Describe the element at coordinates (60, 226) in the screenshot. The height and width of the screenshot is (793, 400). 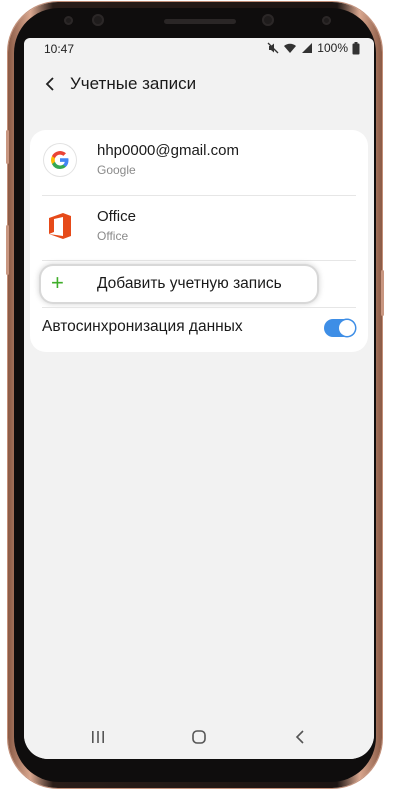
I see `office-icon` at that location.